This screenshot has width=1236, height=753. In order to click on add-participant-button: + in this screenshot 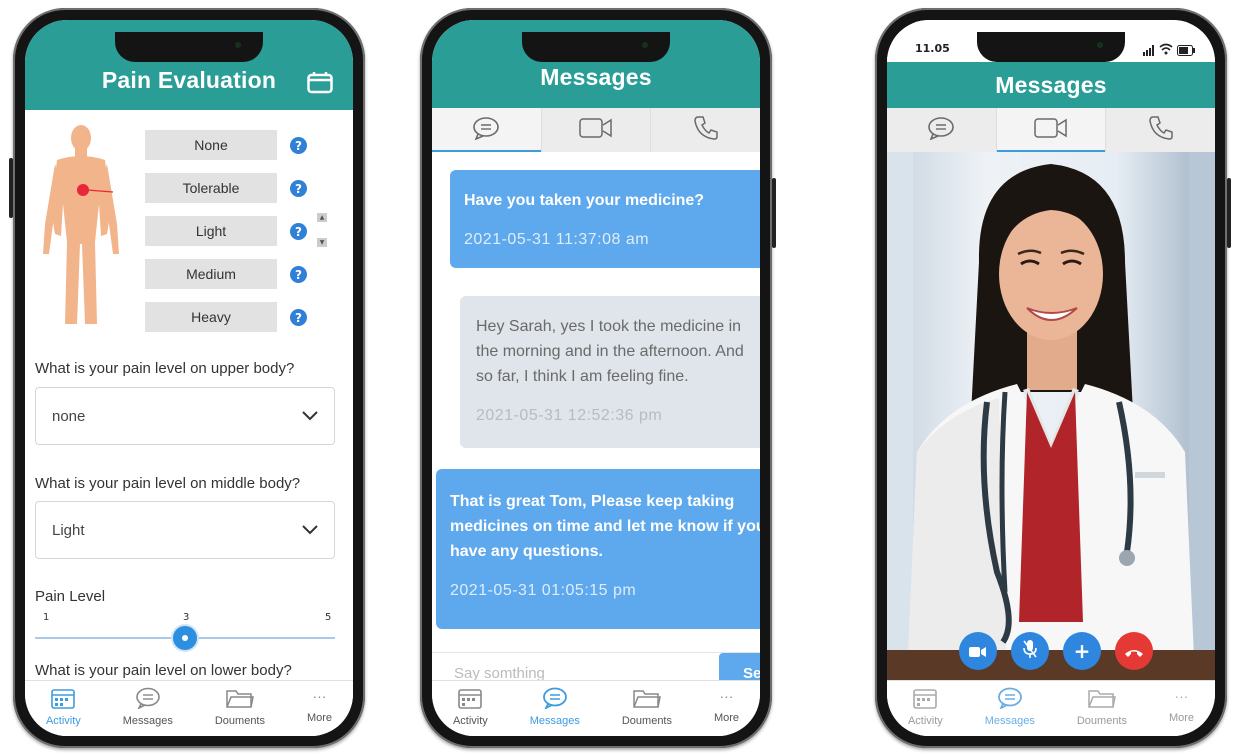, I will do `click(1082, 651)`.